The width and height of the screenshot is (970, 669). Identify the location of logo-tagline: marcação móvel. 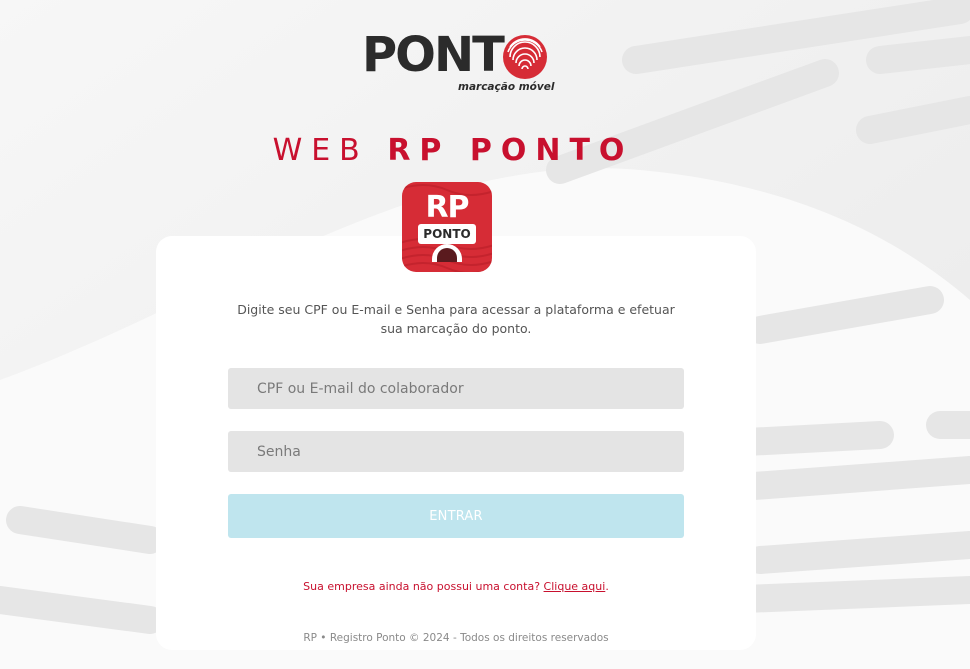
(506, 87).